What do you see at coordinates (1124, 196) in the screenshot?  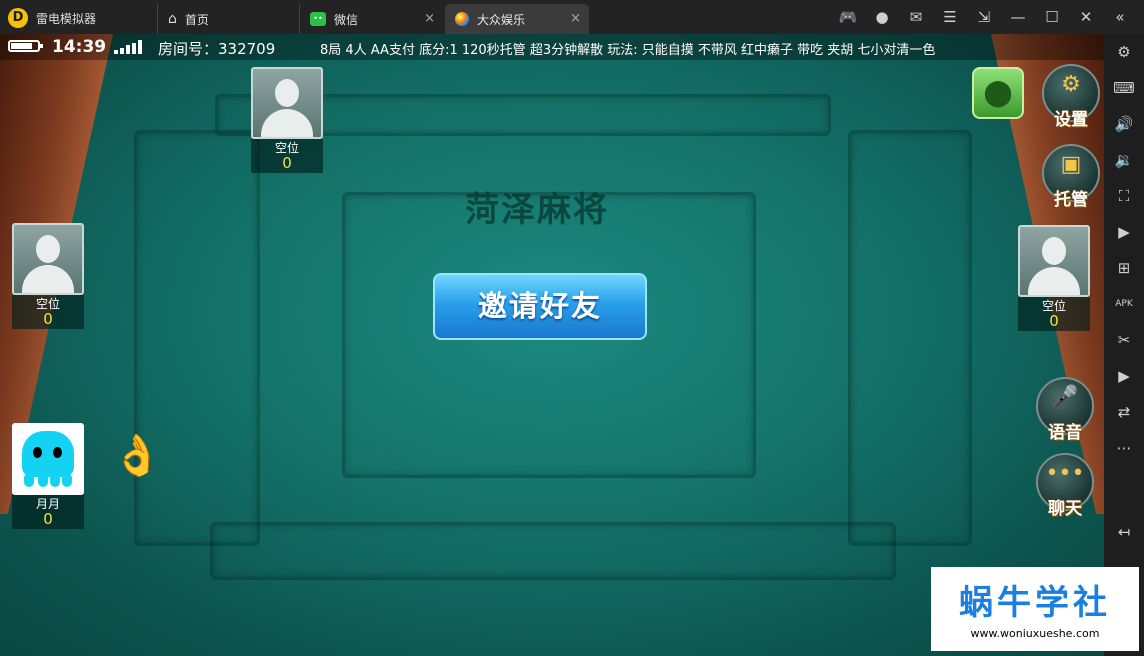 I see `fullscreen-icon: ⛶` at bounding box center [1124, 196].